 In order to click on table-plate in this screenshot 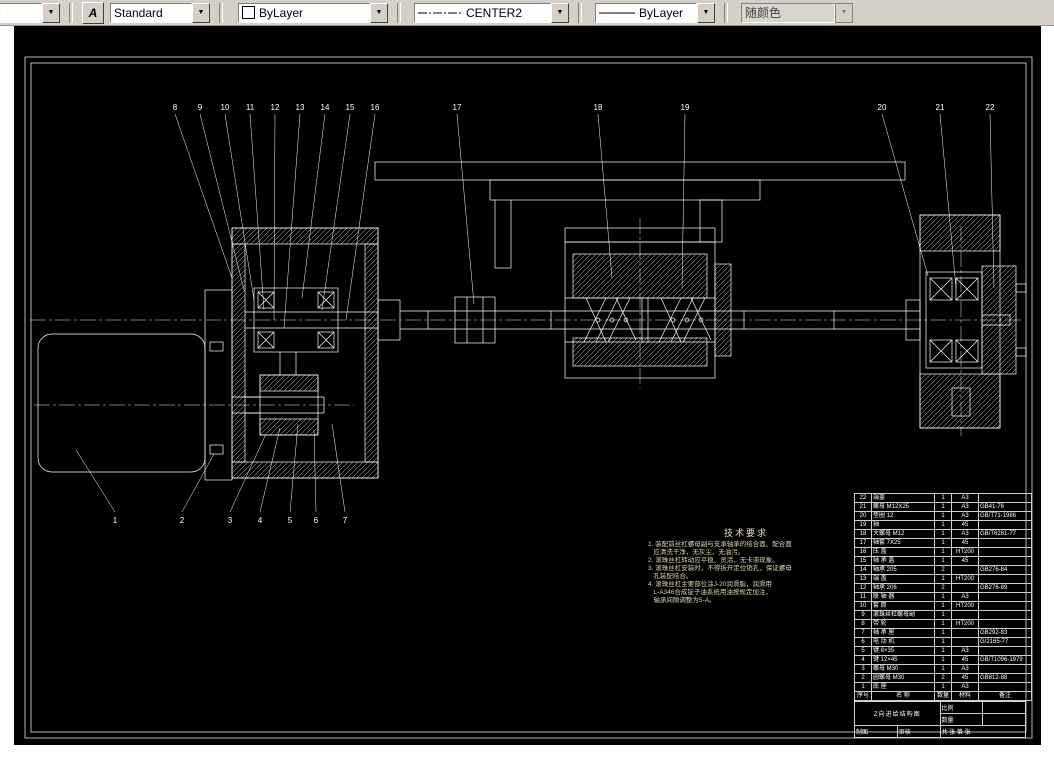, I will do `click(640, 171)`.